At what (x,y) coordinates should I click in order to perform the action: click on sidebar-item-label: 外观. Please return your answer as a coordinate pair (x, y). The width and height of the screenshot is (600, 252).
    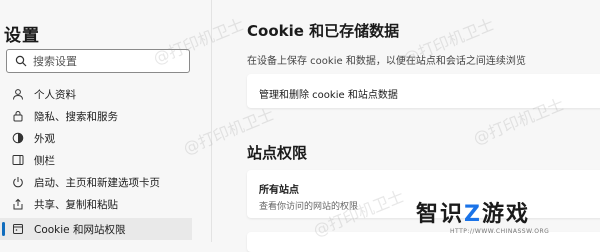
    Looking at the image, I should click on (44, 138).